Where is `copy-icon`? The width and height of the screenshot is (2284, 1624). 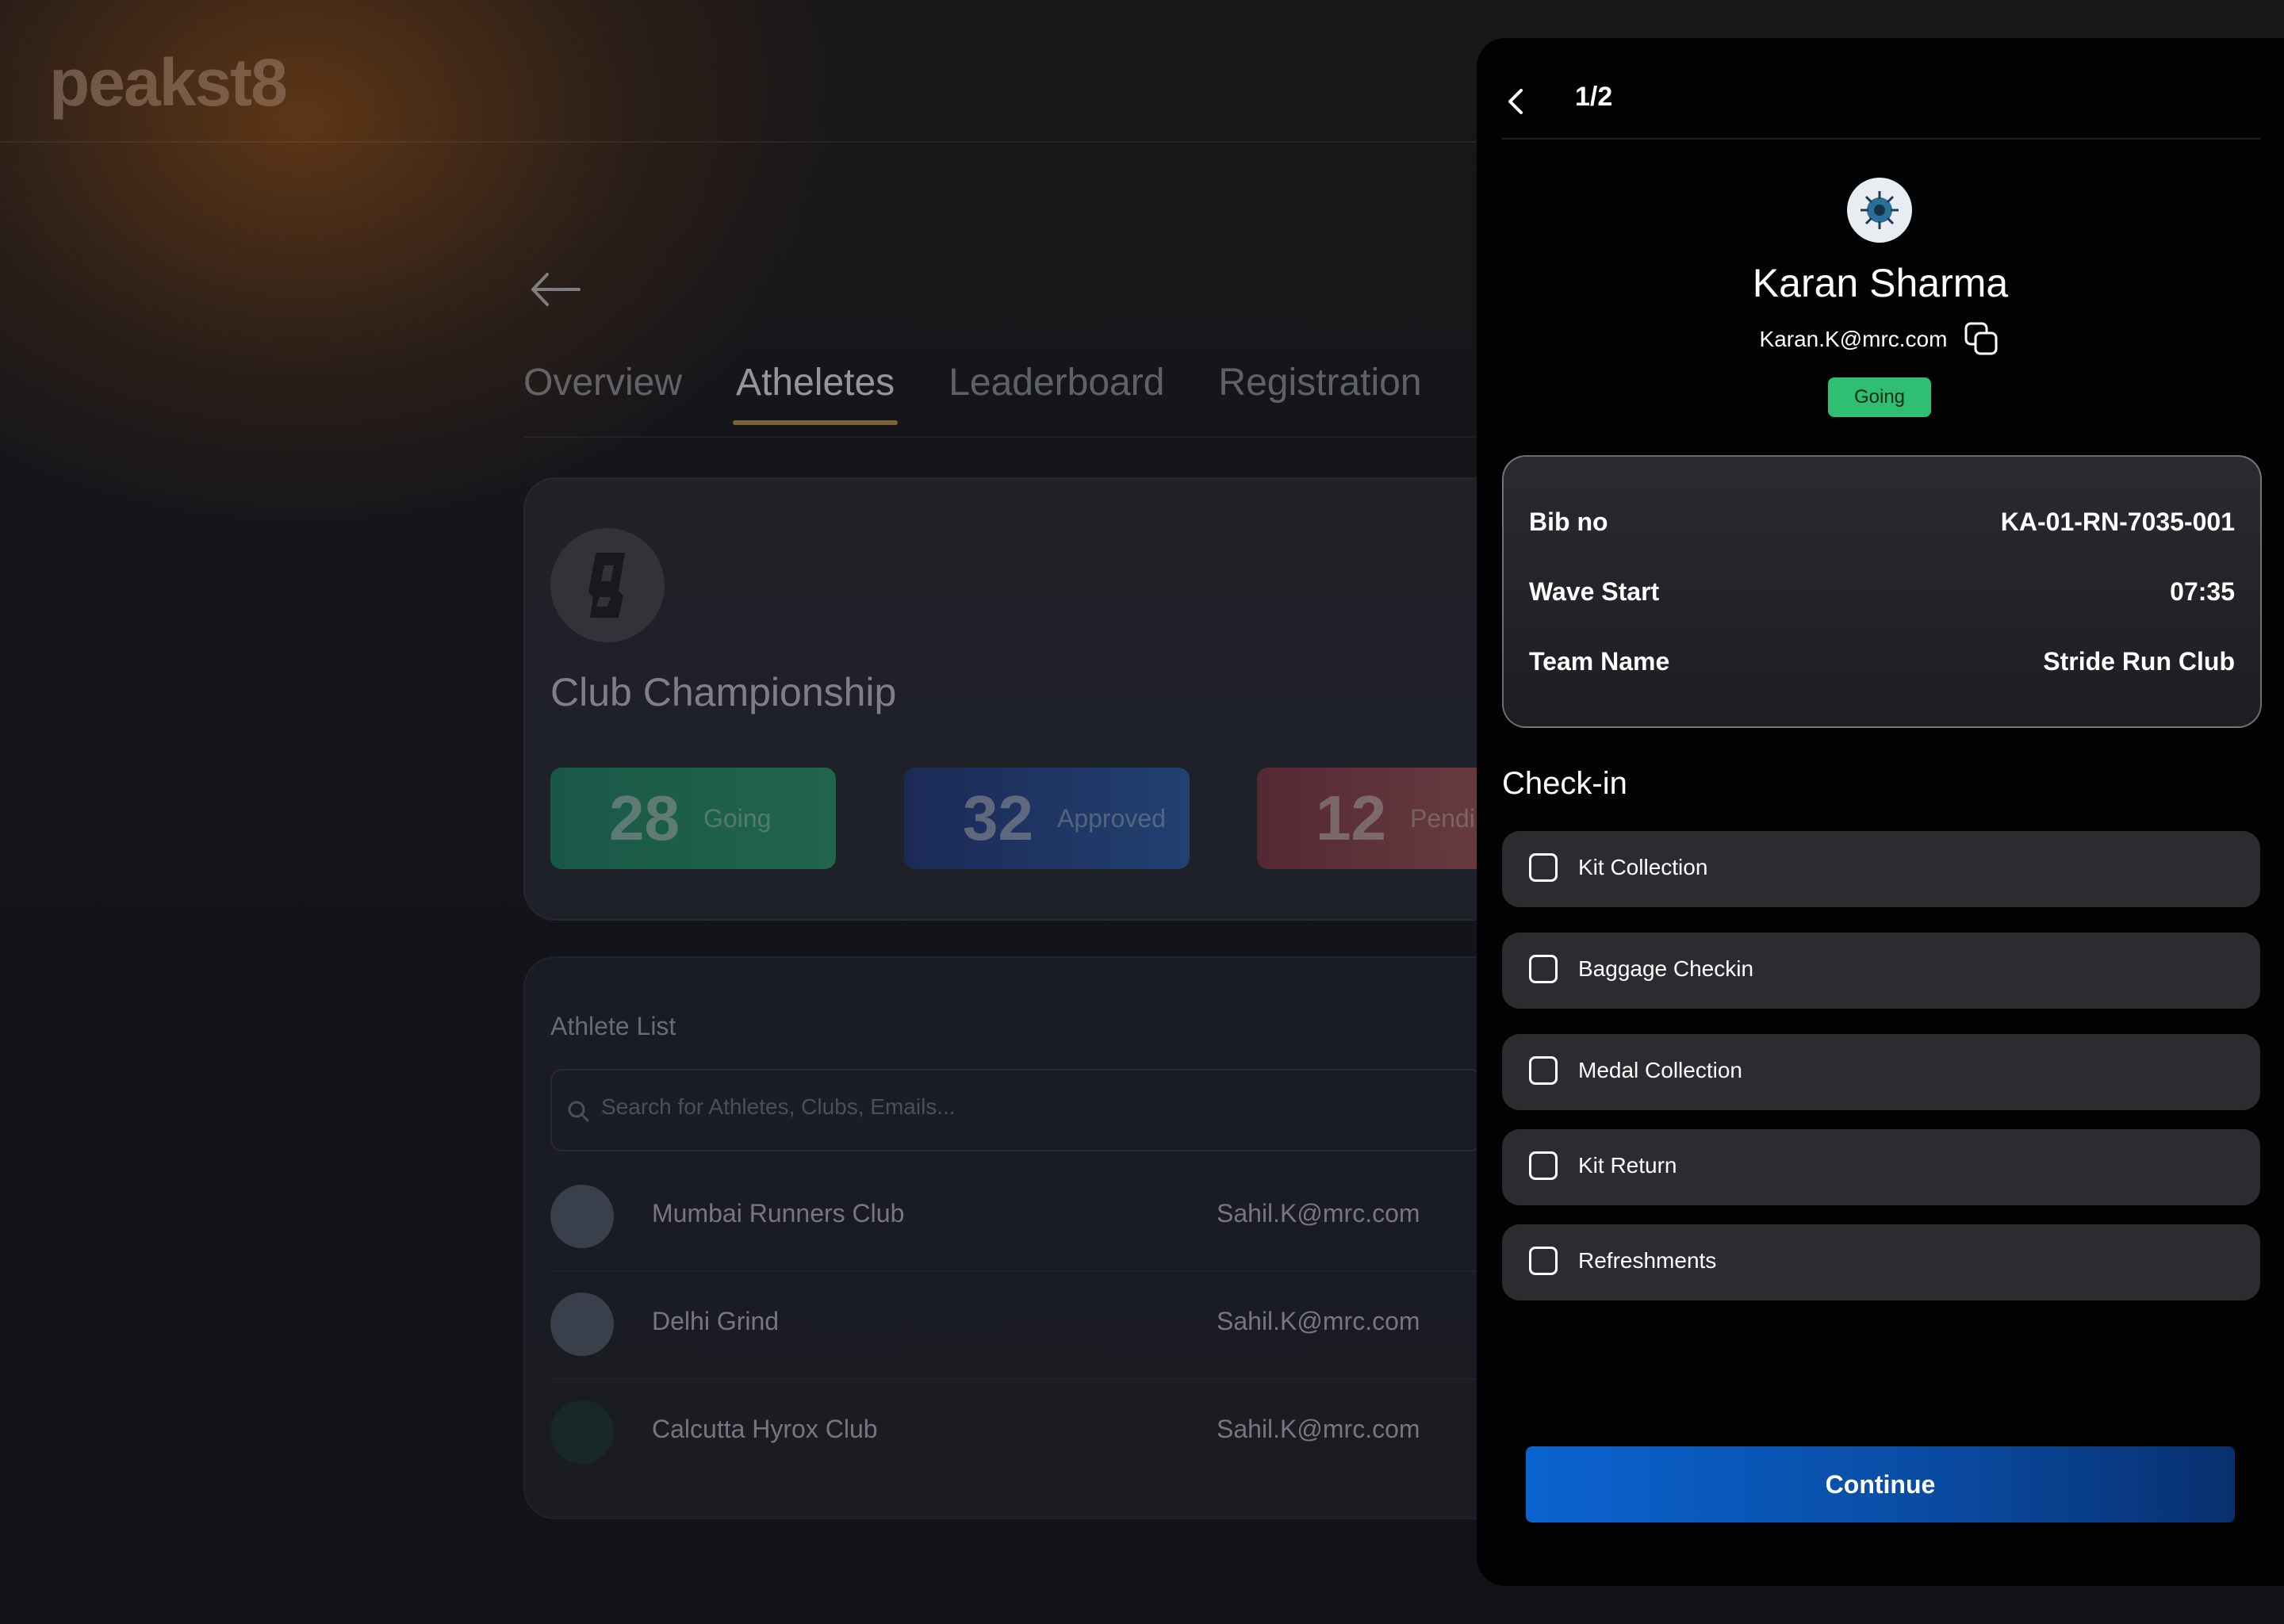
copy-icon is located at coordinates (1982, 339).